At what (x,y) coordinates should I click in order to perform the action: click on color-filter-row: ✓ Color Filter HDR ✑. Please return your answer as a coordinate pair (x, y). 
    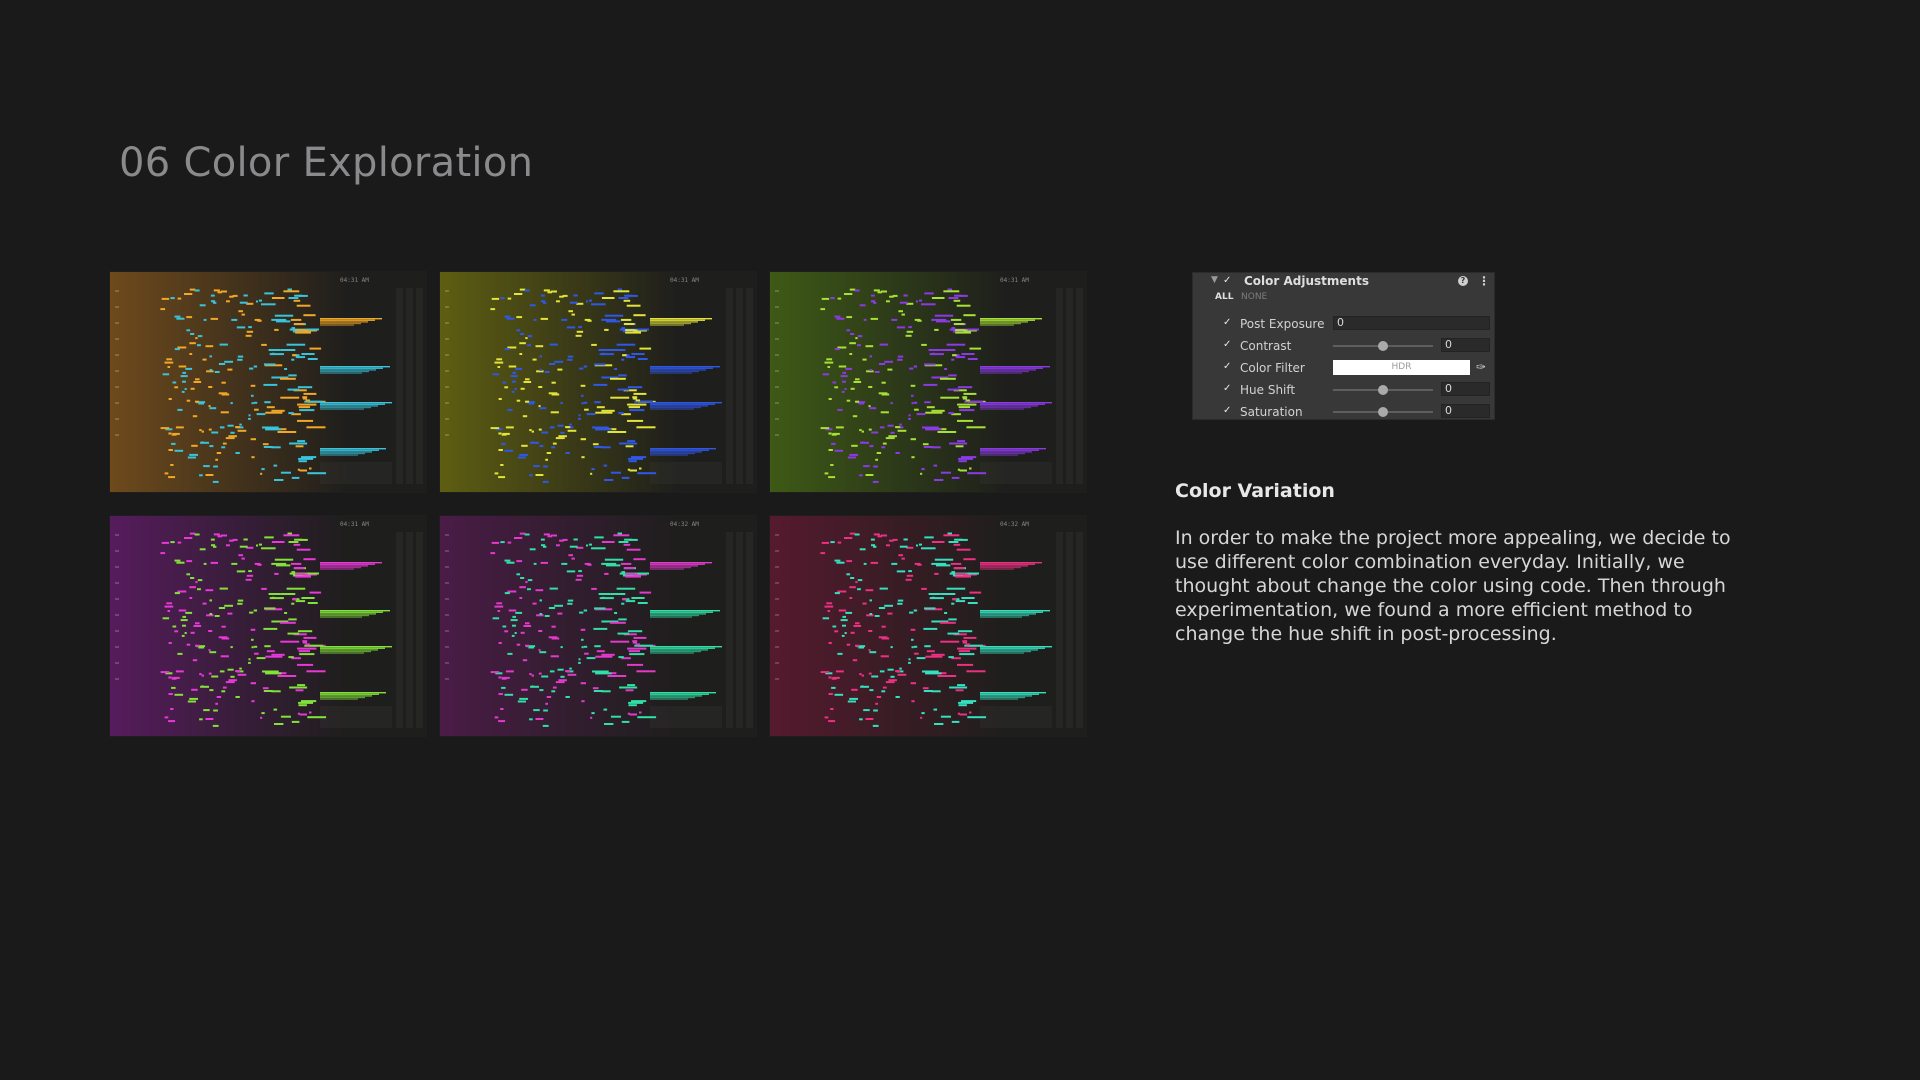
    Looking at the image, I should click on (1343, 368).